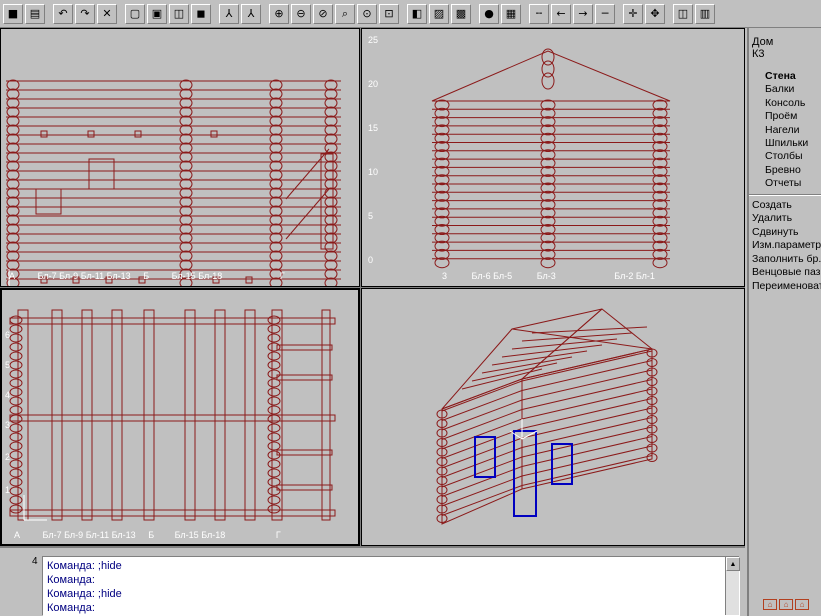 The image size is (821, 616). Describe the element at coordinates (147, 535) in the screenshot. I see `plan-axis-labels: А Бл-7 Бл-9 Бл-11 Бл-13 Б Бл-15 Бл-18 Г` at that location.